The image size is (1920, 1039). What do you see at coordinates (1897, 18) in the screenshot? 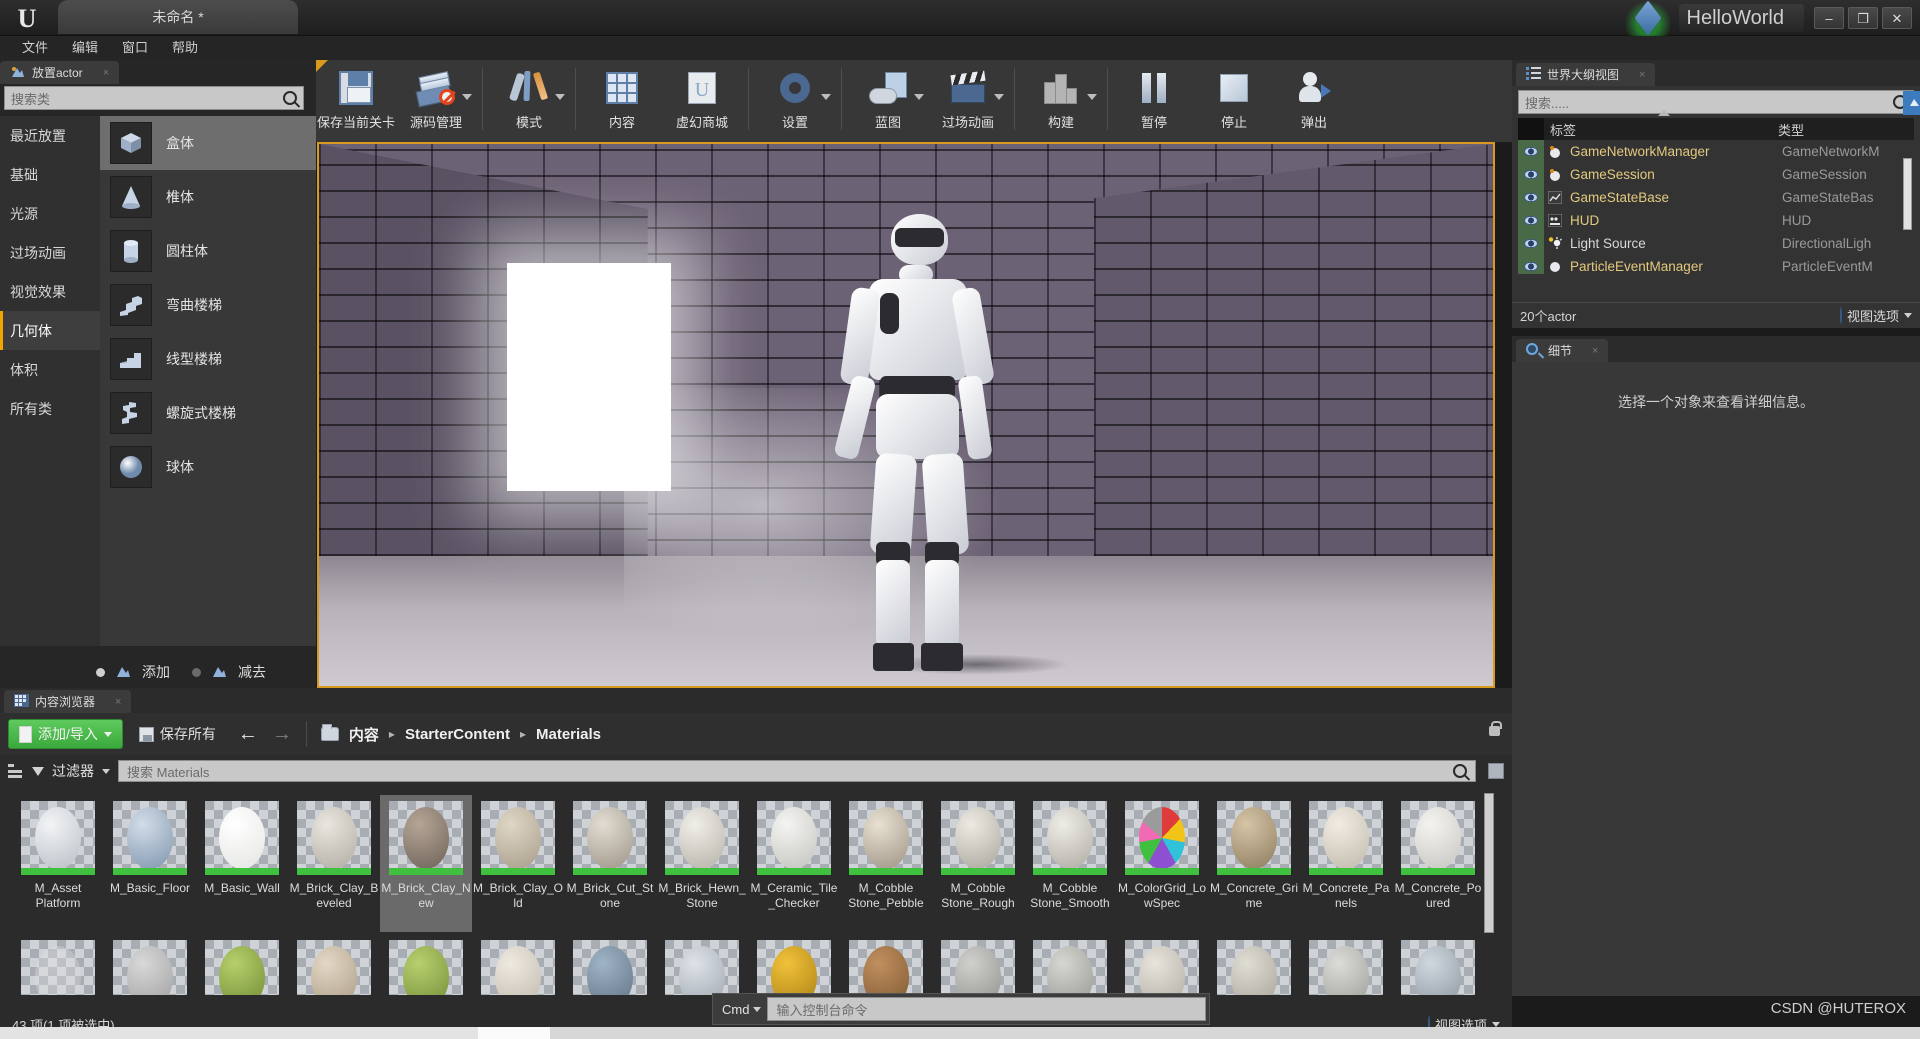
I see `close-button: ✕` at bounding box center [1897, 18].